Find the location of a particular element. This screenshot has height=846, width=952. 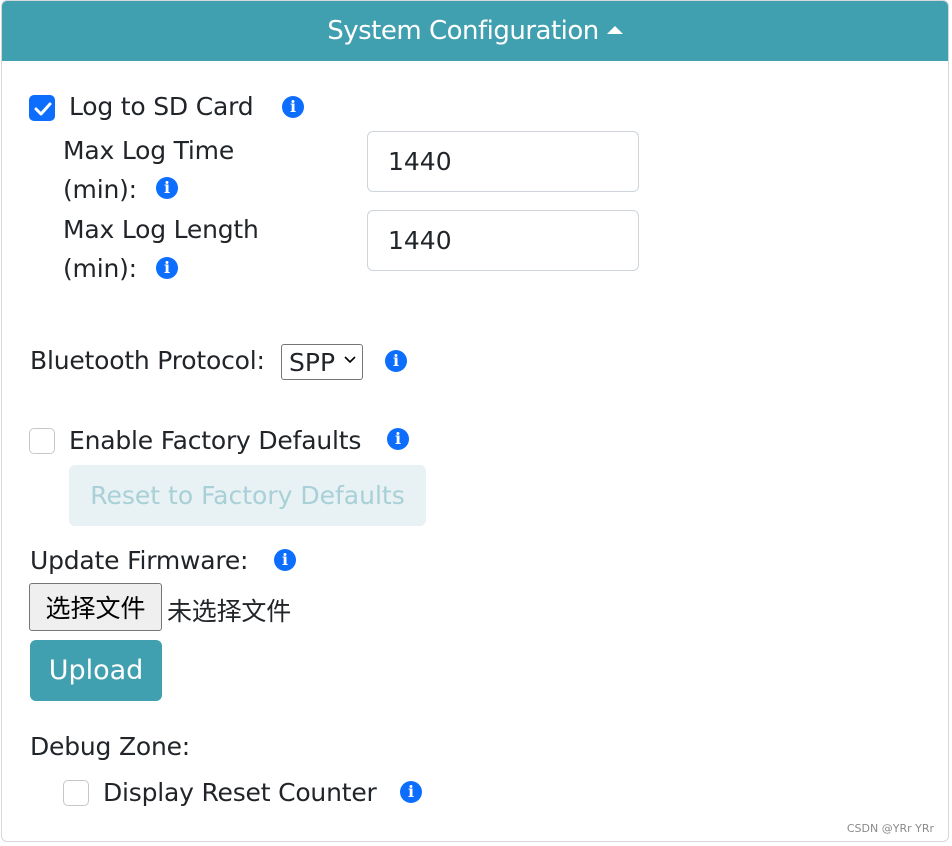

no-file-chosen-text: 未选择文件 is located at coordinates (229, 611).